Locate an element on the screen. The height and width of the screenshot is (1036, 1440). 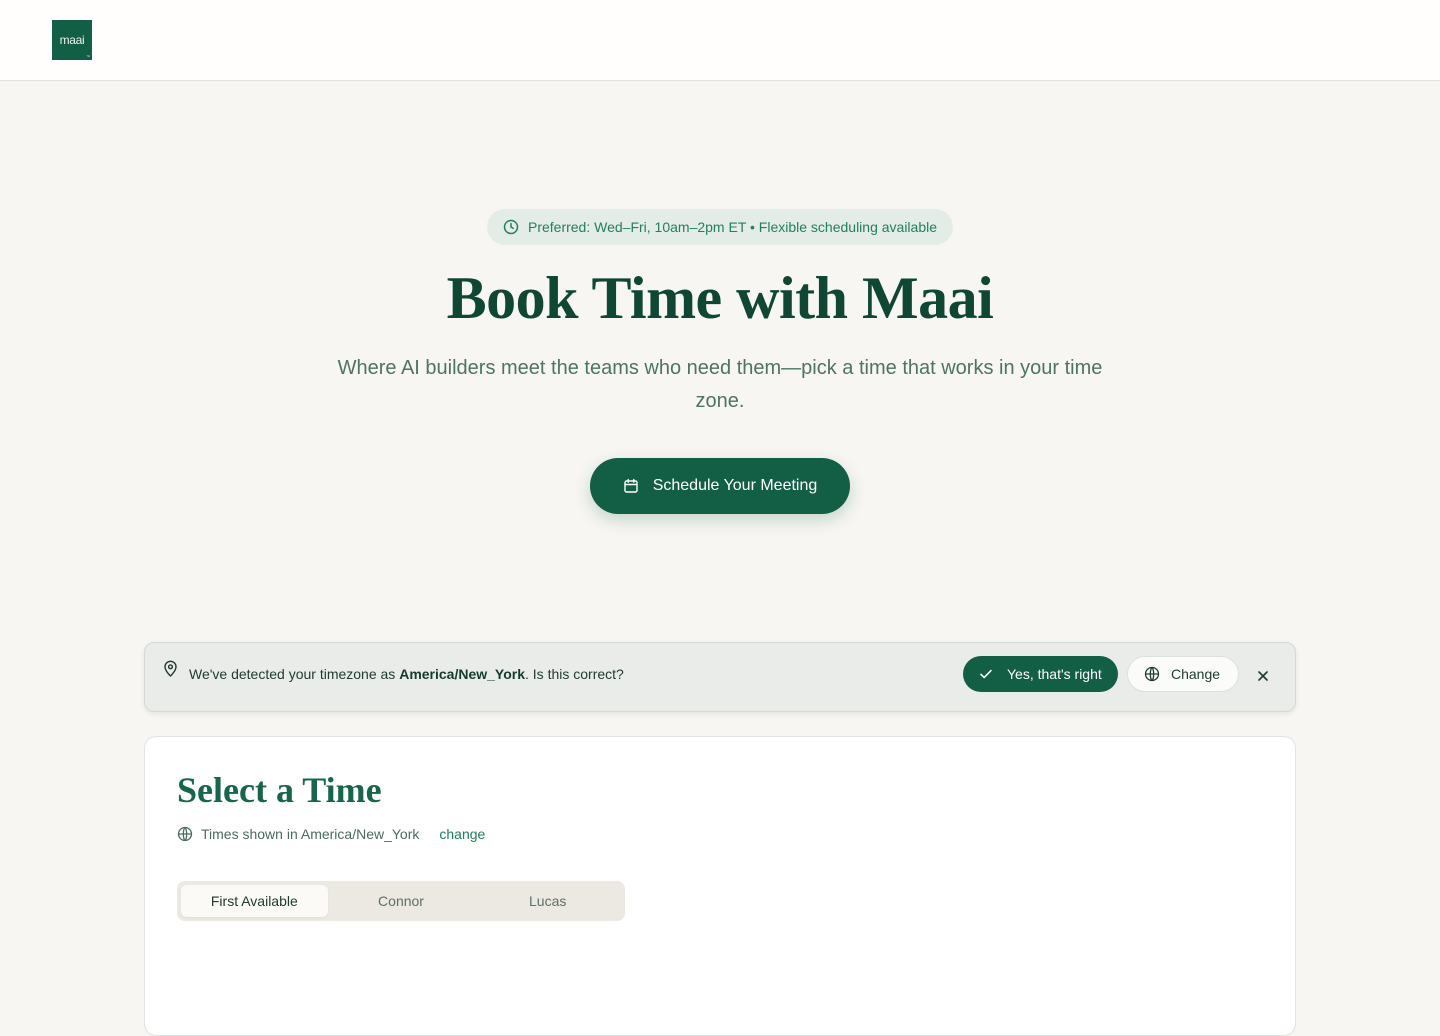
map-pin-icon is located at coordinates (170, 668).